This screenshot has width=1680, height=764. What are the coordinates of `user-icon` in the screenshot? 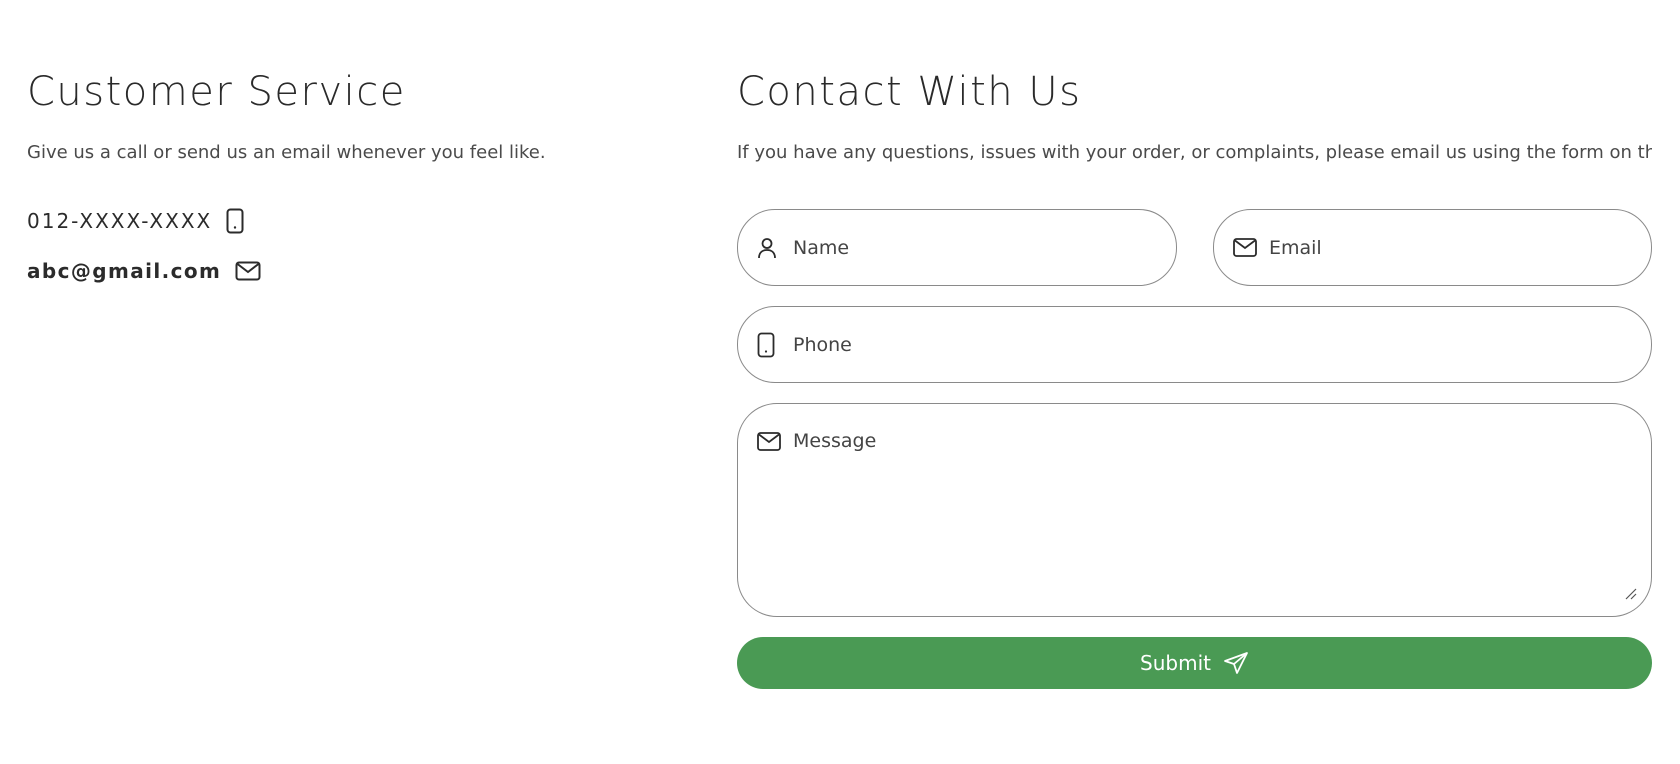 It's located at (767, 248).